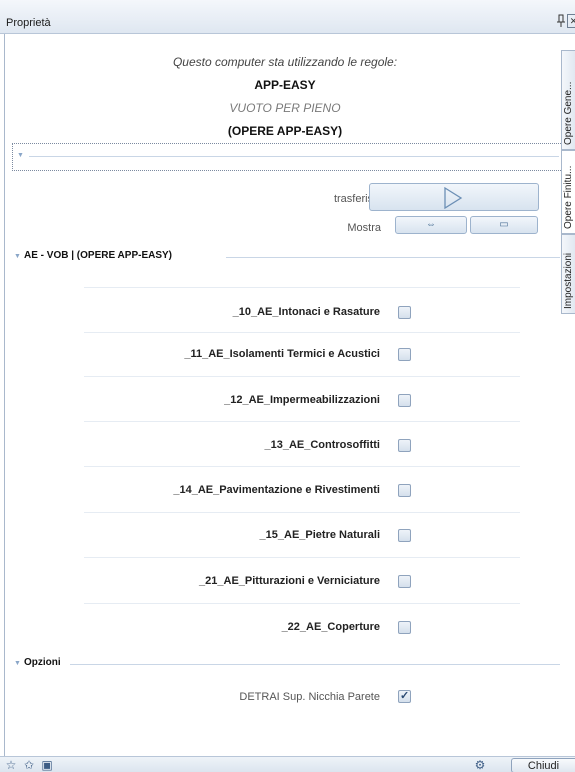  I want to click on show-all-icon: ⇔, so click(431, 224).